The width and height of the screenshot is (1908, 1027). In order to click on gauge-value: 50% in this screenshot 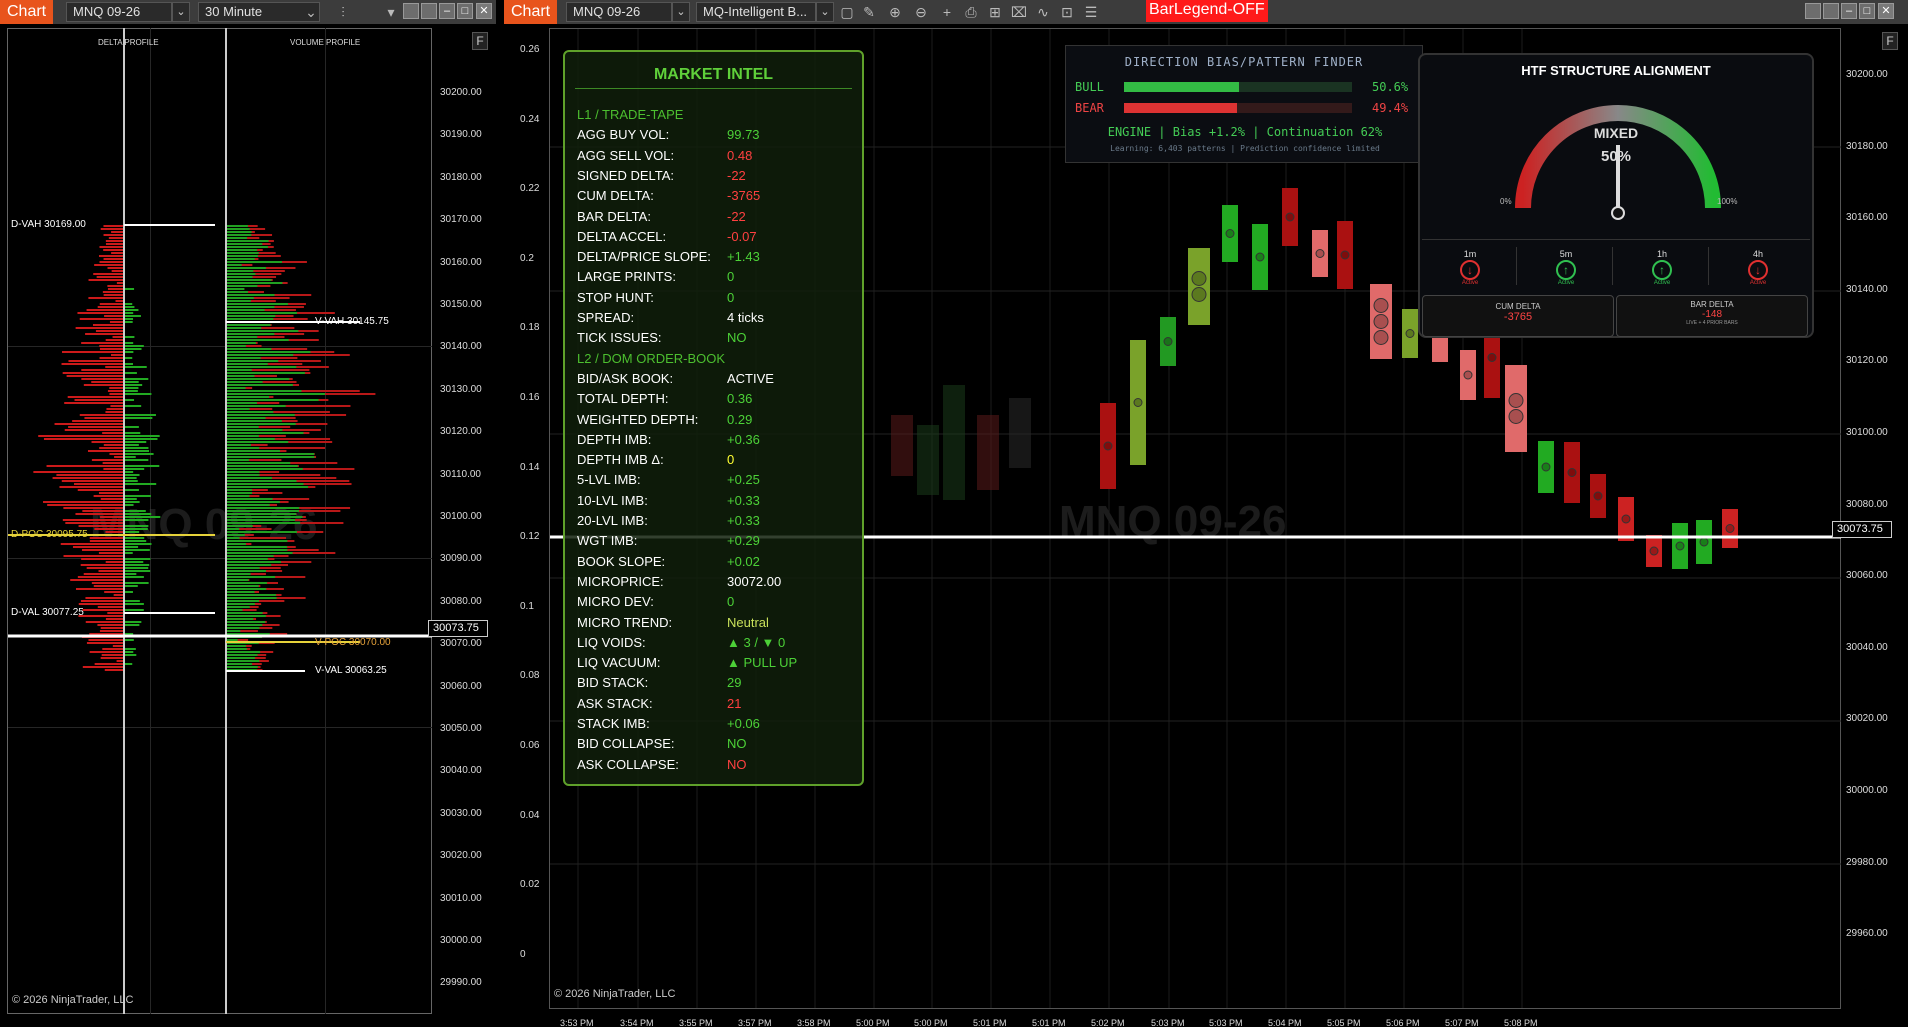, I will do `click(1616, 156)`.